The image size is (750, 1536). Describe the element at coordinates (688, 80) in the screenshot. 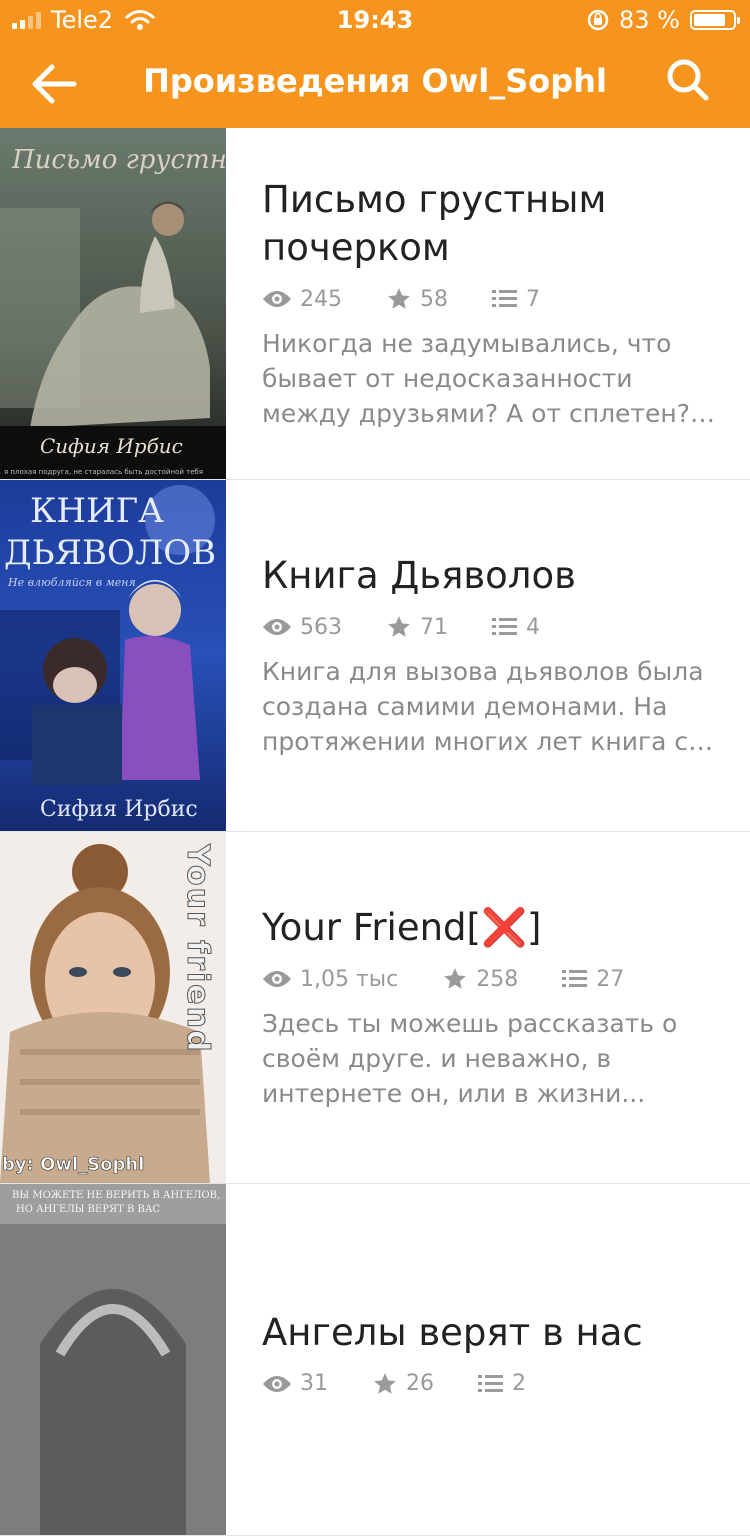

I see `search-icon` at that location.